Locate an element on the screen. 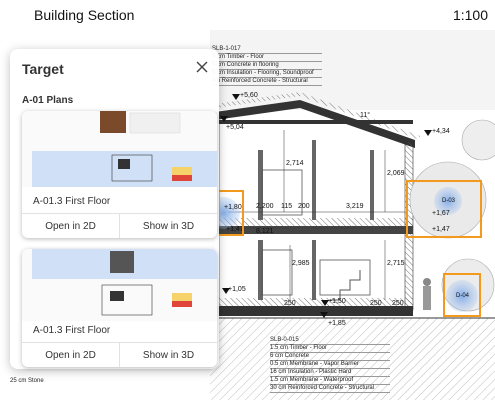 This screenshot has width=495, height=400. dimension-label: 3,219 is located at coordinates (355, 206).